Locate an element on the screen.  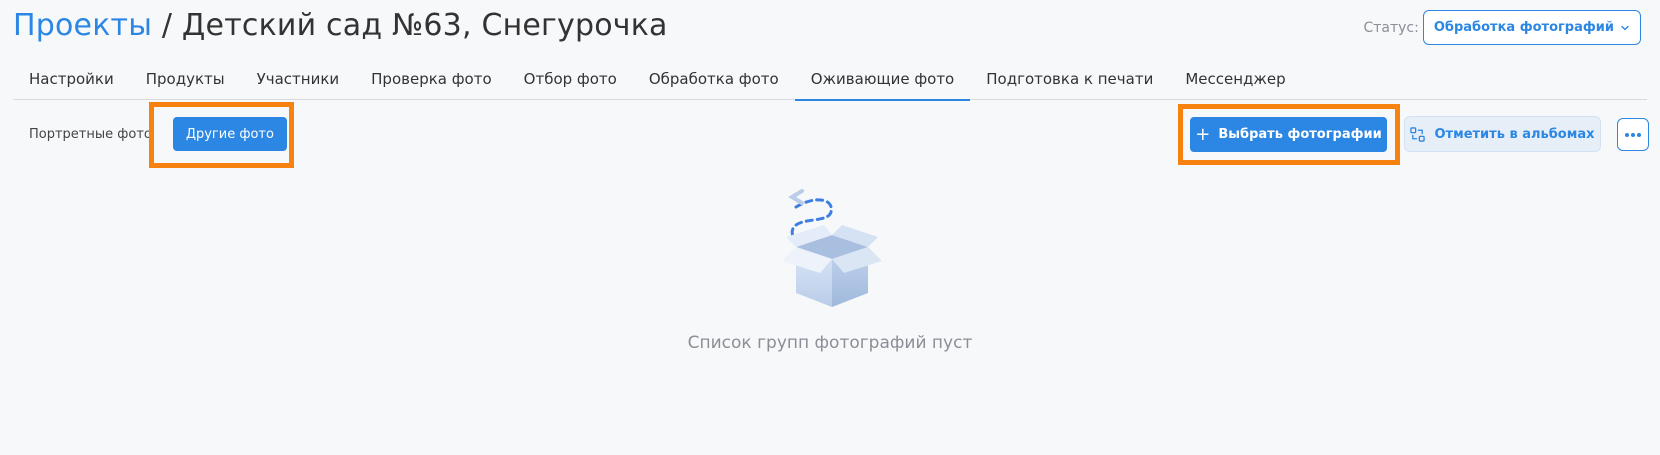
tab-photo-selection: Отбор фото is located at coordinates (570, 79).